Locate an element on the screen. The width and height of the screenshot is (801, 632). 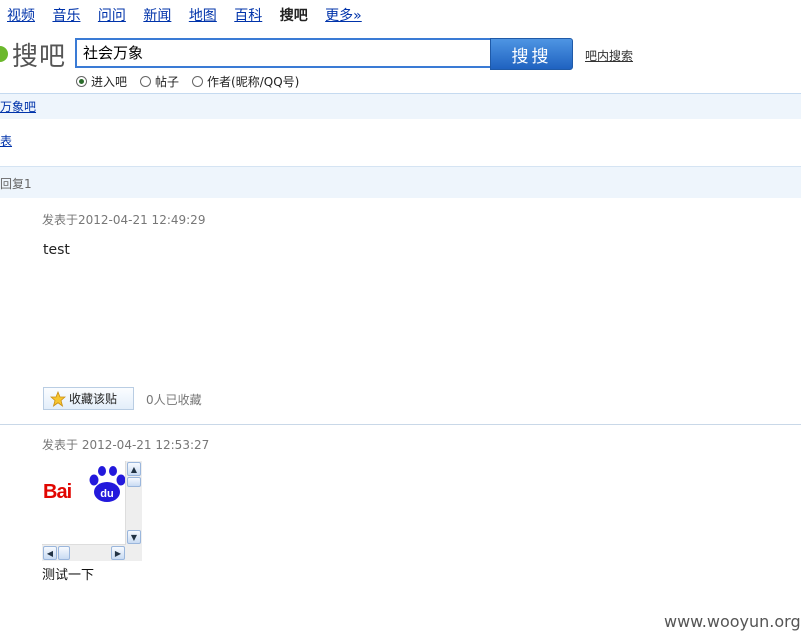
nav-music: 音乐 is located at coordinates (66, 16).